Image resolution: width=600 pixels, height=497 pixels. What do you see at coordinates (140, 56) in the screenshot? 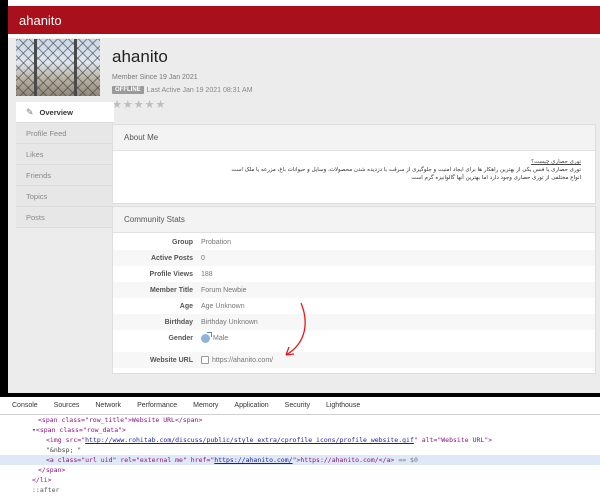
I see `profile-username: ahanito` at bounding box center [140, 56].